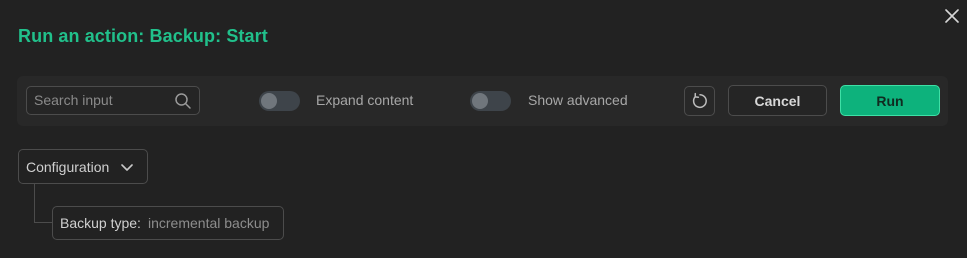 This screenshot has height=258, width=967. I want to click on reset-icon, so click(699, 100).